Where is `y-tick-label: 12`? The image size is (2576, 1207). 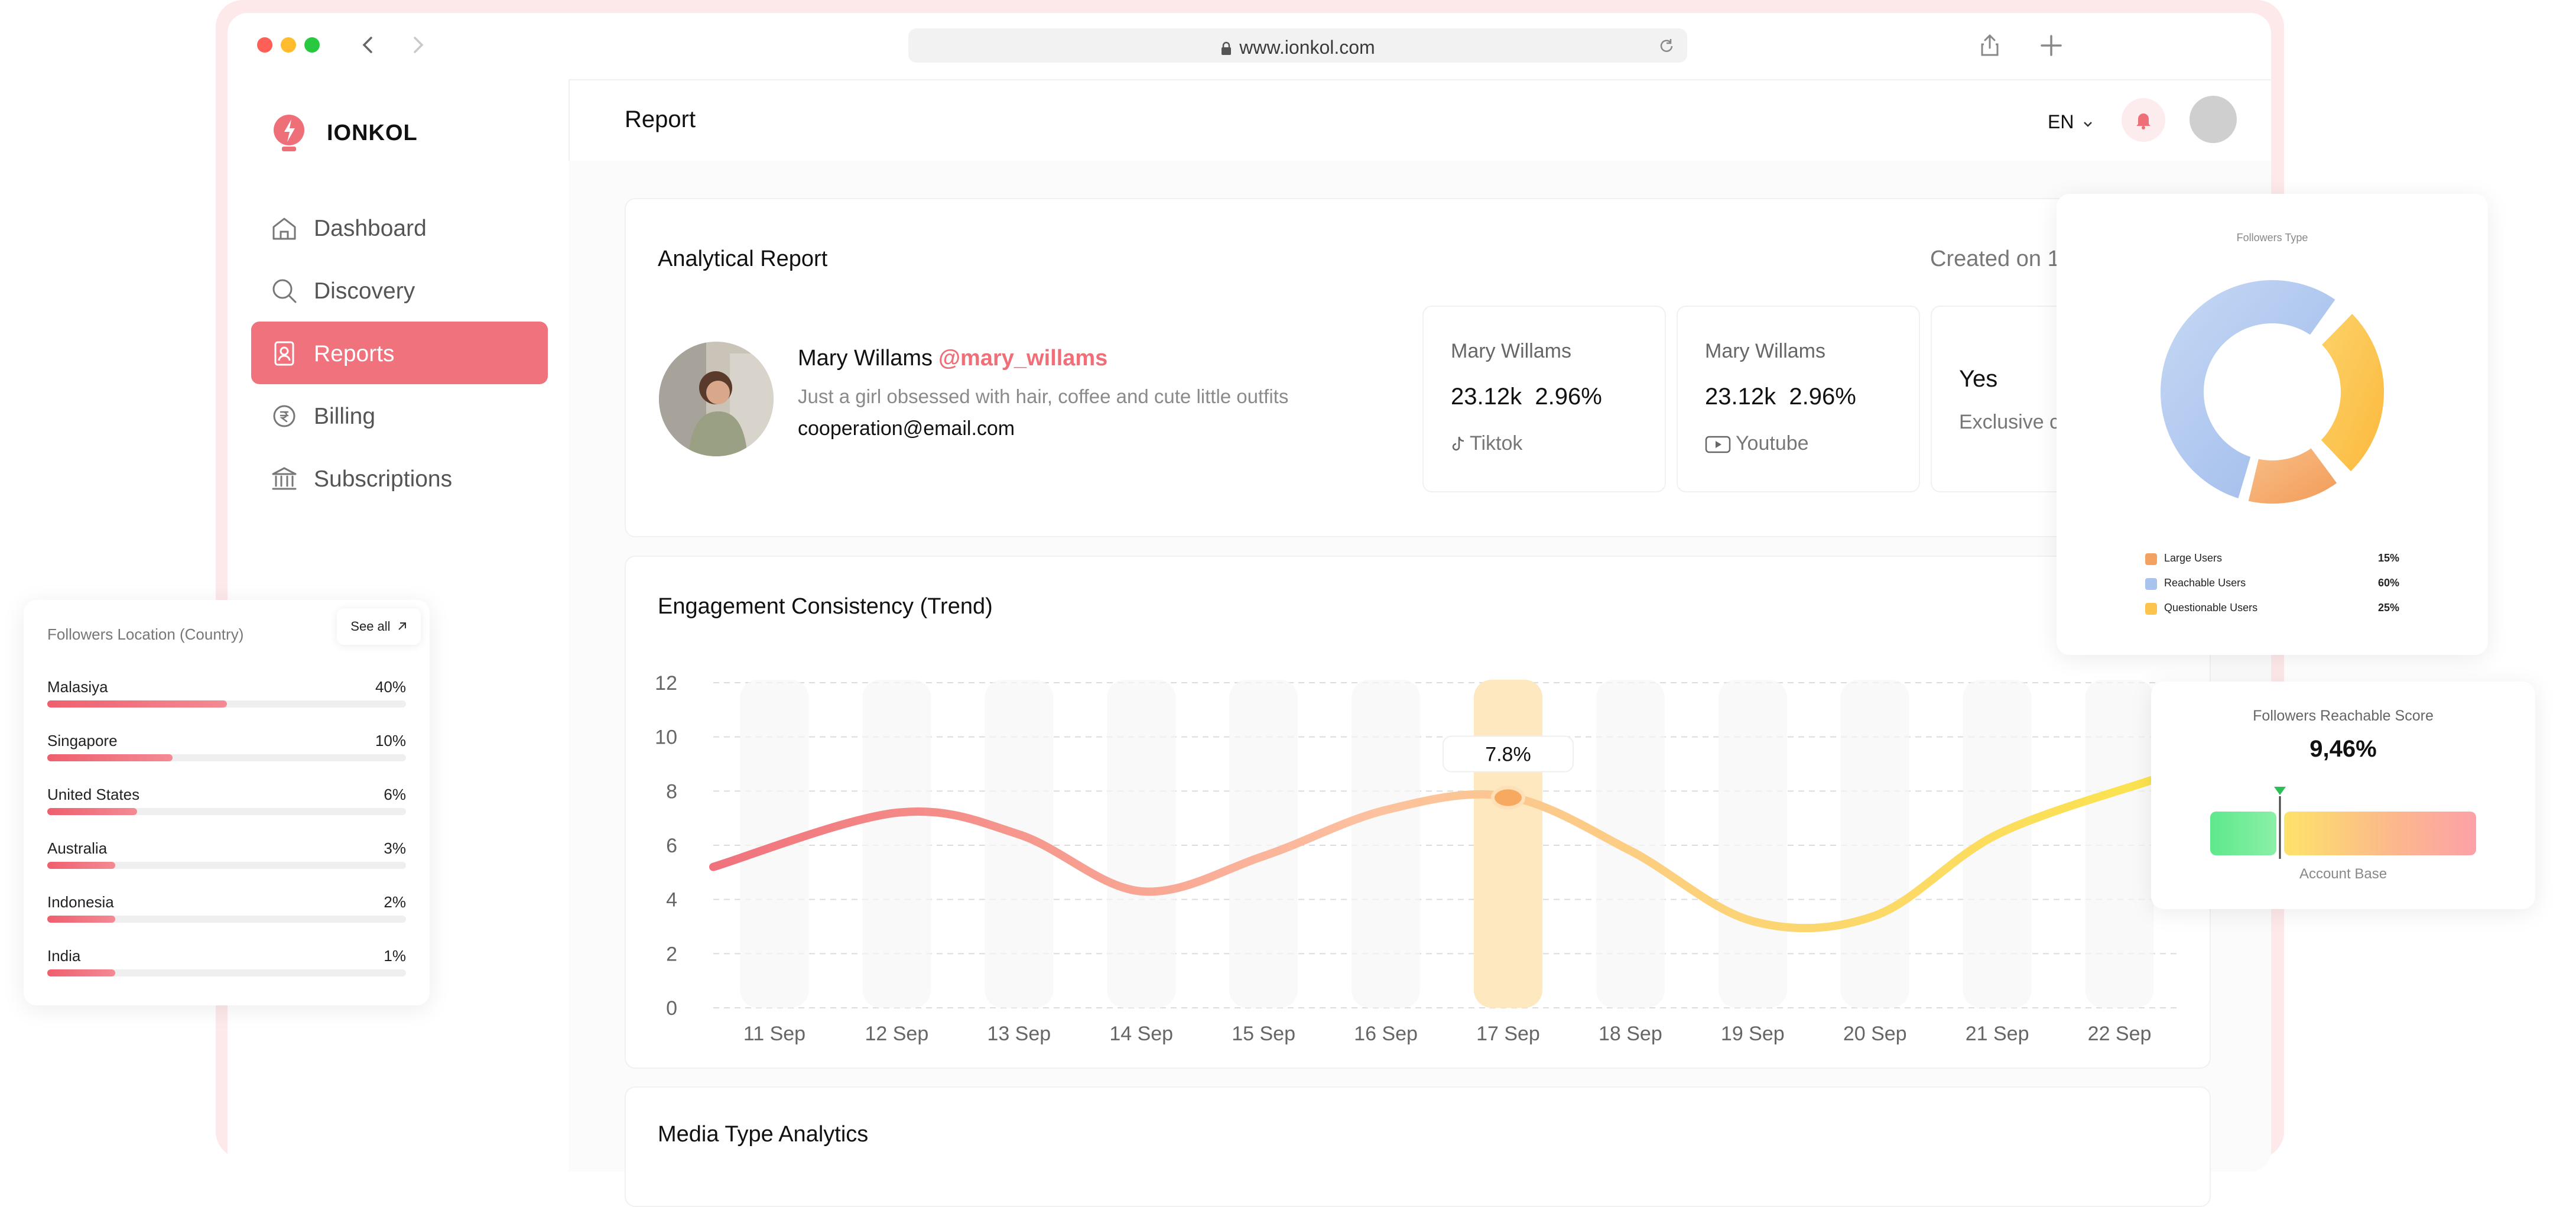 y-tick-label: 12 is located at coordinates (666, 683).